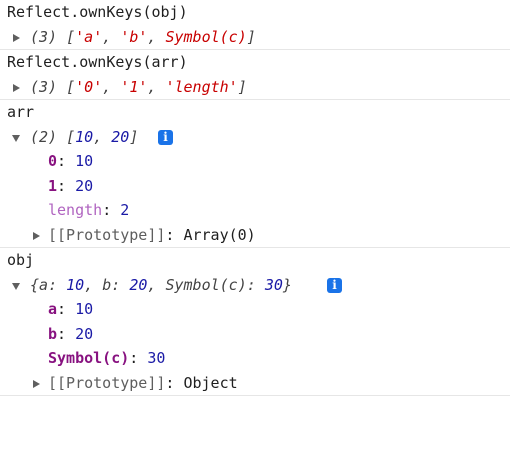  What do you see at coordinates (97, 62) in the screenshot?
I see `console-input-text: Reflect.ownKeys(arr)` at bounding box center [97, 62].